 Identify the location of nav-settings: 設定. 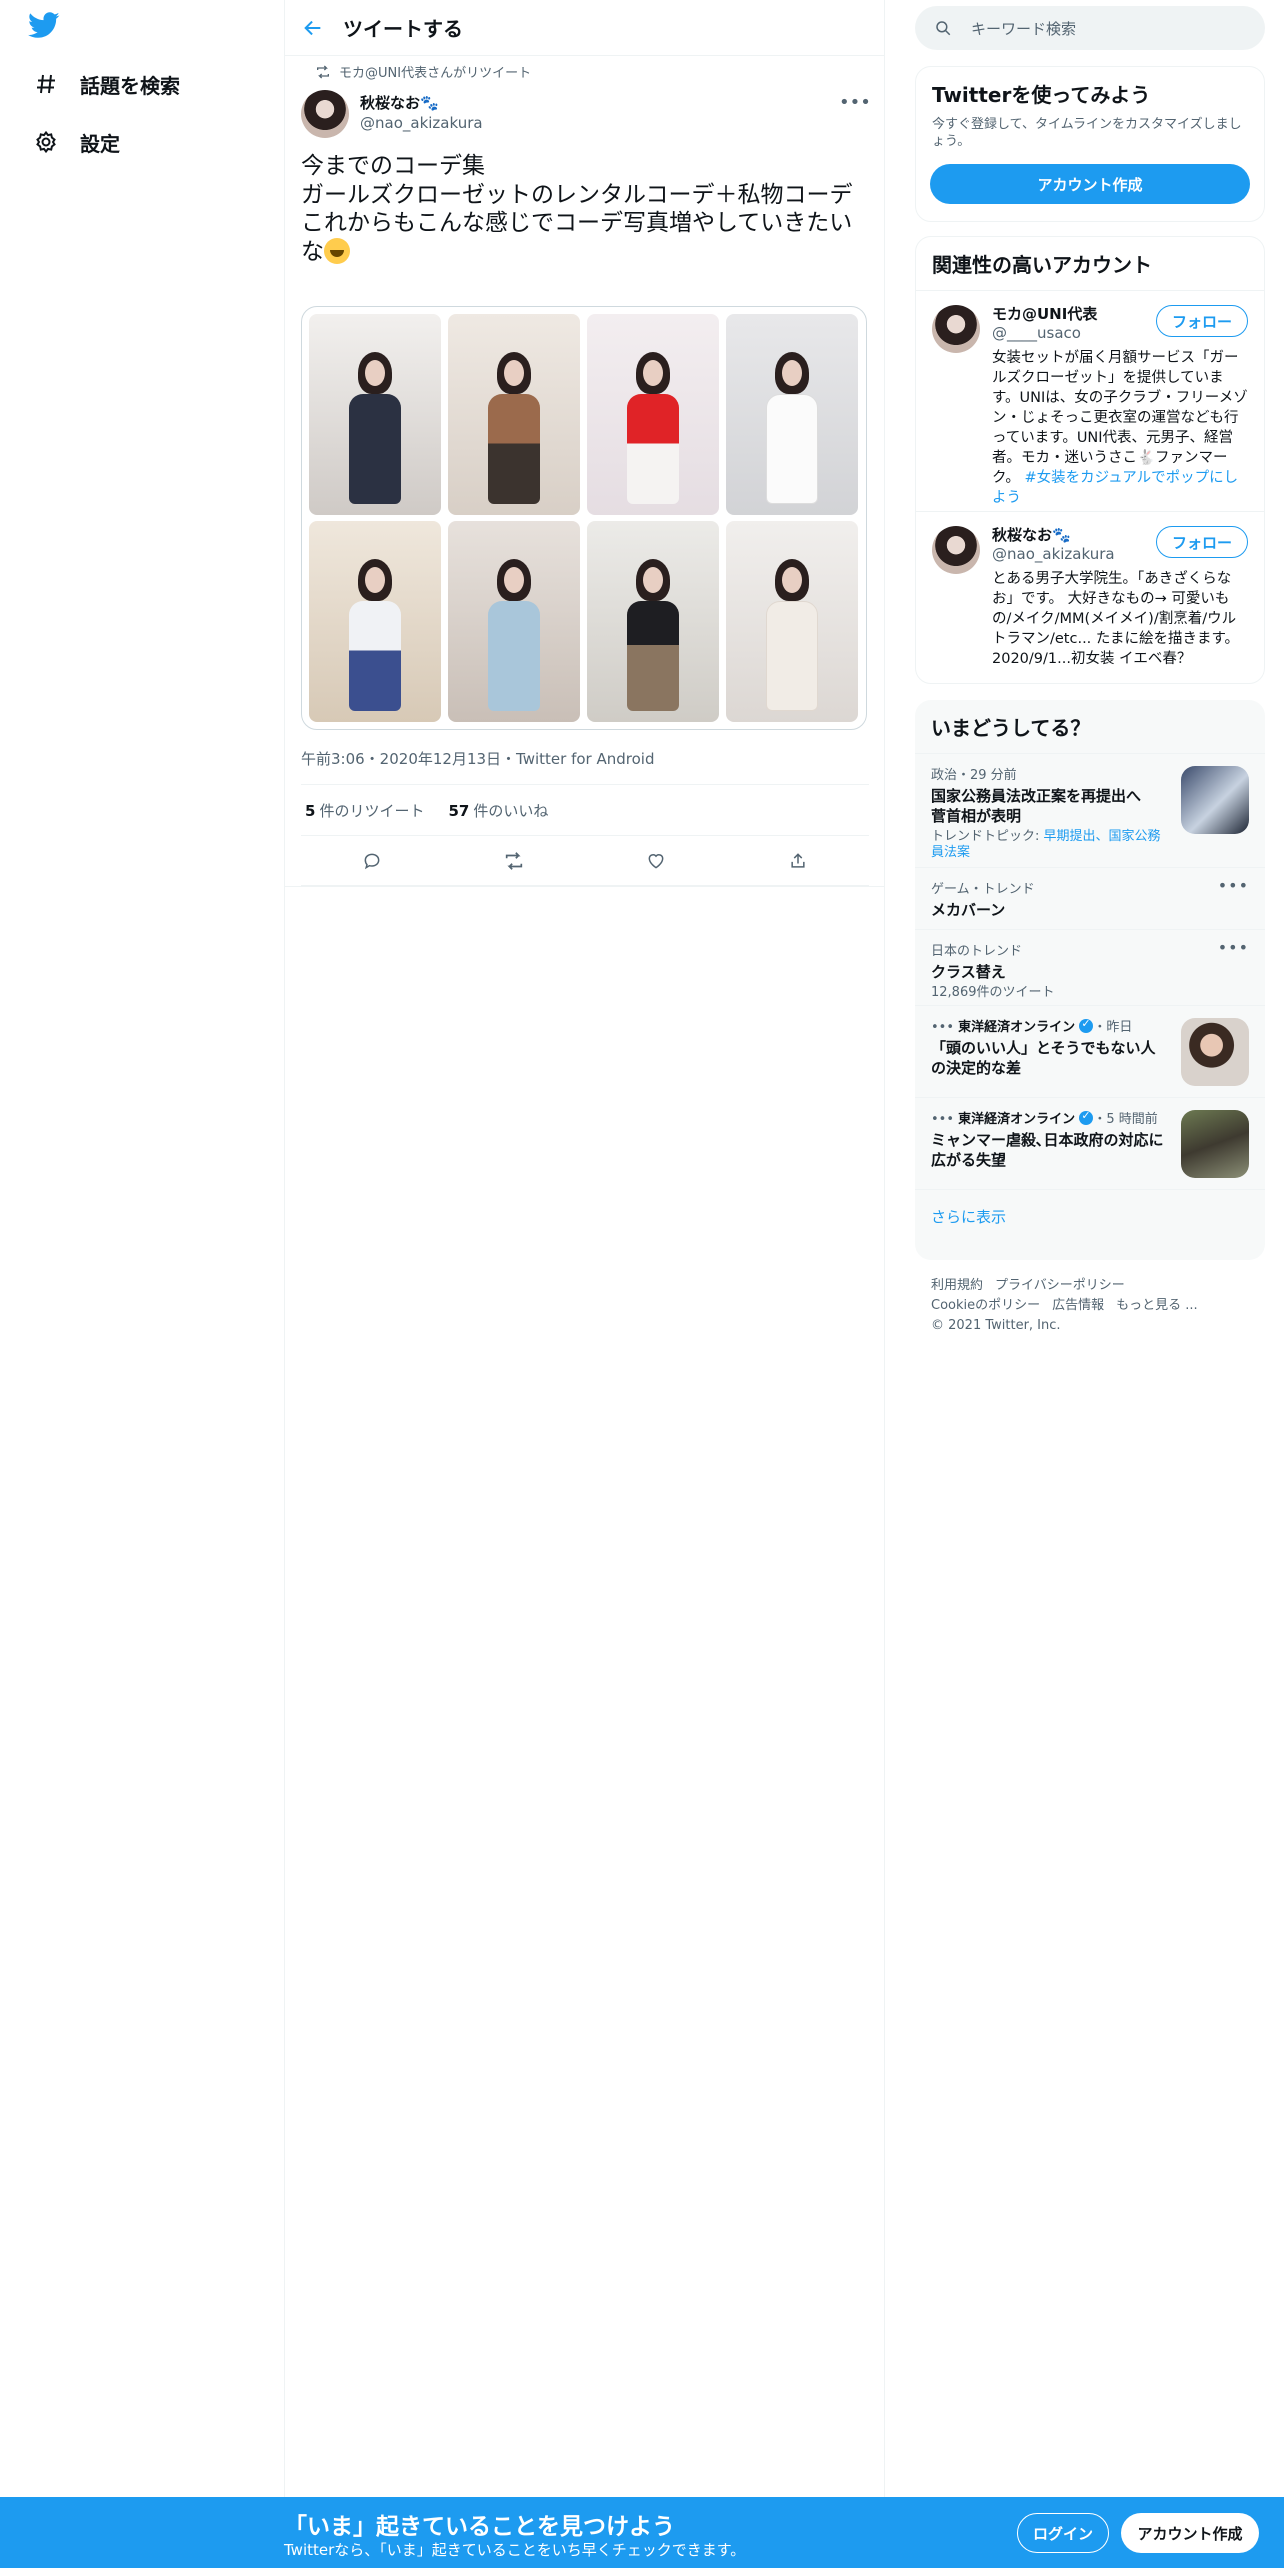
(76, 142).